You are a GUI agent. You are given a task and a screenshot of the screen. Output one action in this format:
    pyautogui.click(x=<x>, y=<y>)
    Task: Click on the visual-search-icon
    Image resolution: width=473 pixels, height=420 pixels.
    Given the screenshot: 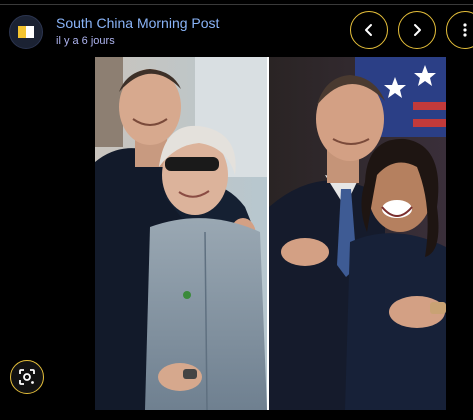 What is the action you would take?
    pyautogui.click(x=27, y=377)
    